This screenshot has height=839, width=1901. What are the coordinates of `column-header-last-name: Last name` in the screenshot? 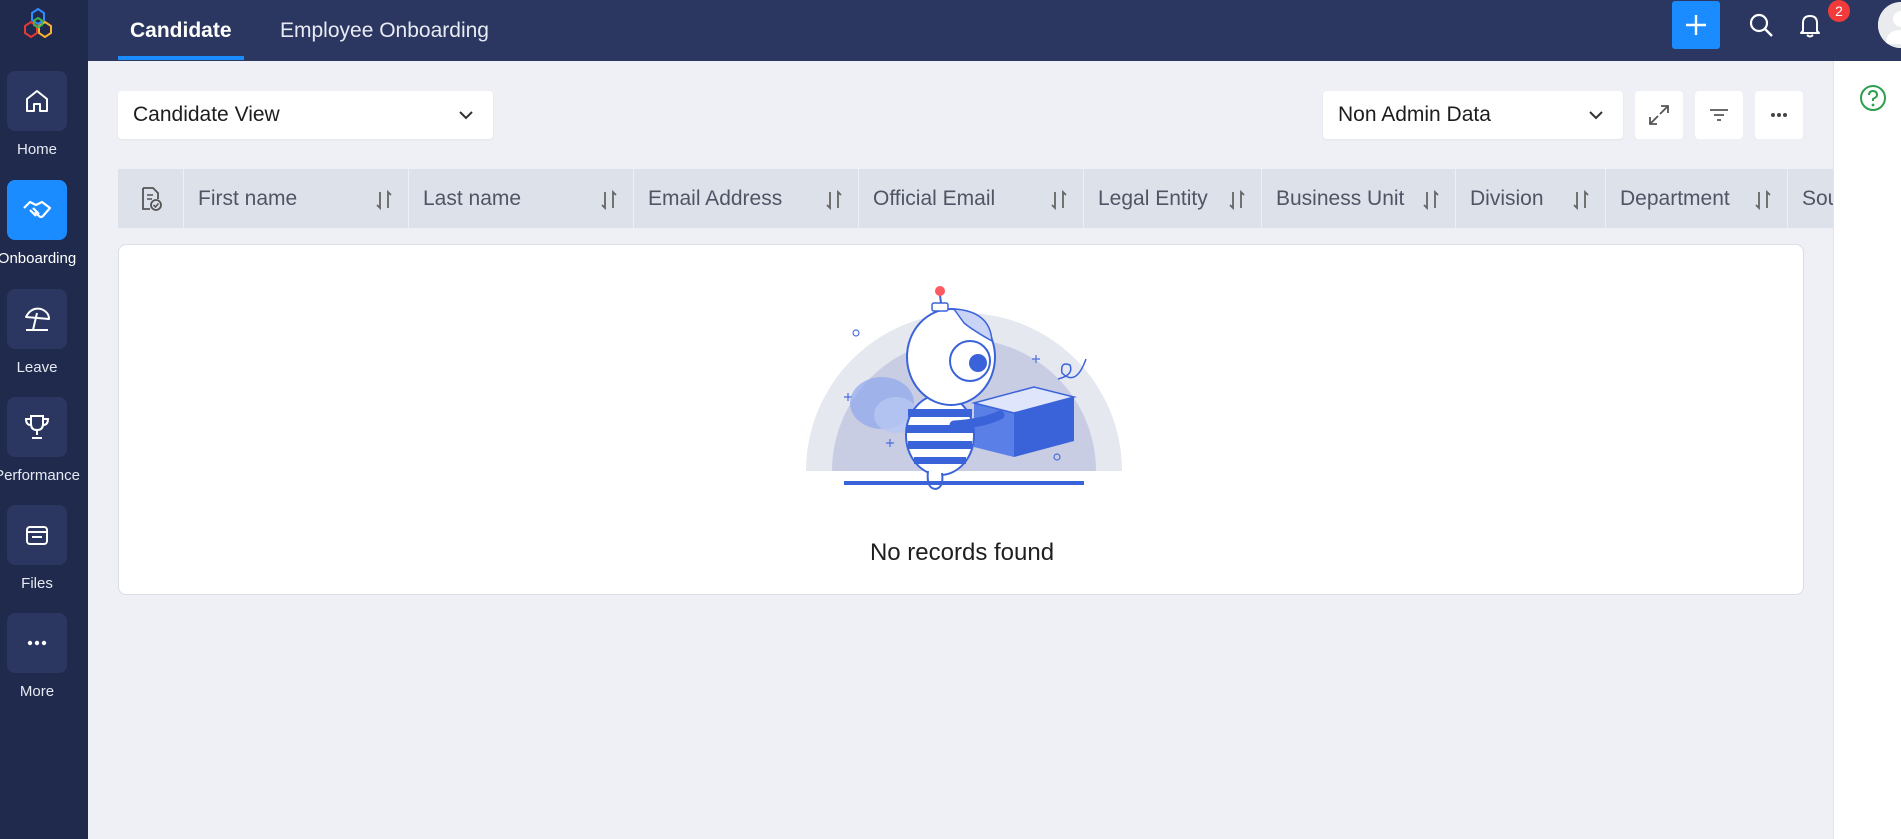 It's located at (521, 198).